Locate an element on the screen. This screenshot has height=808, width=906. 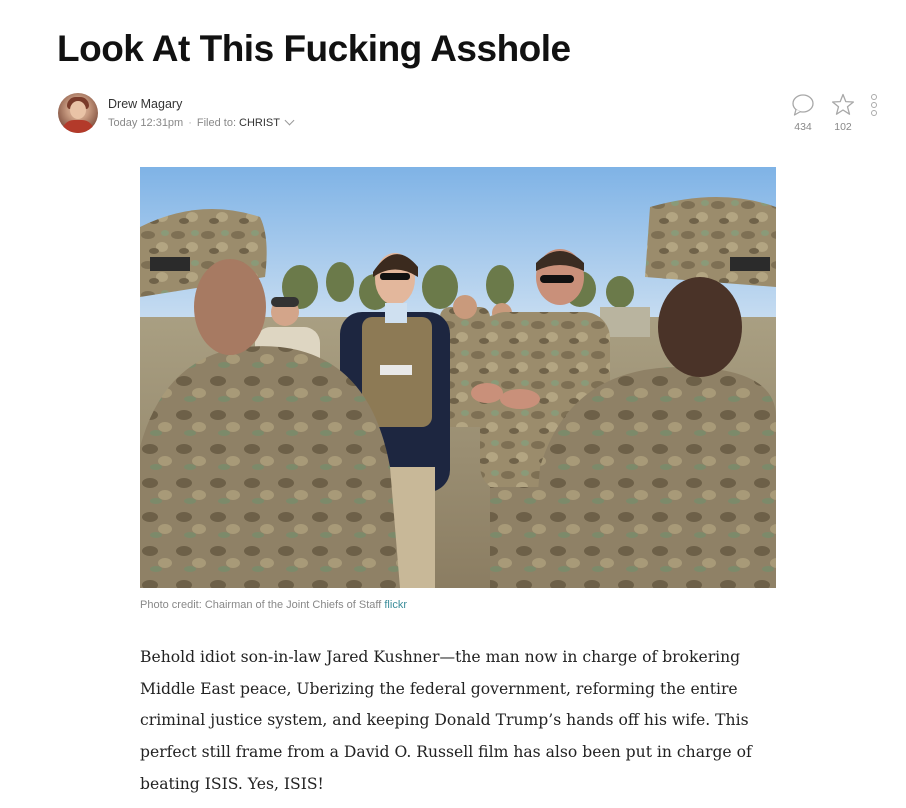
article-title: Look At This Fucking Asshole is located at coordinates (314, 48).